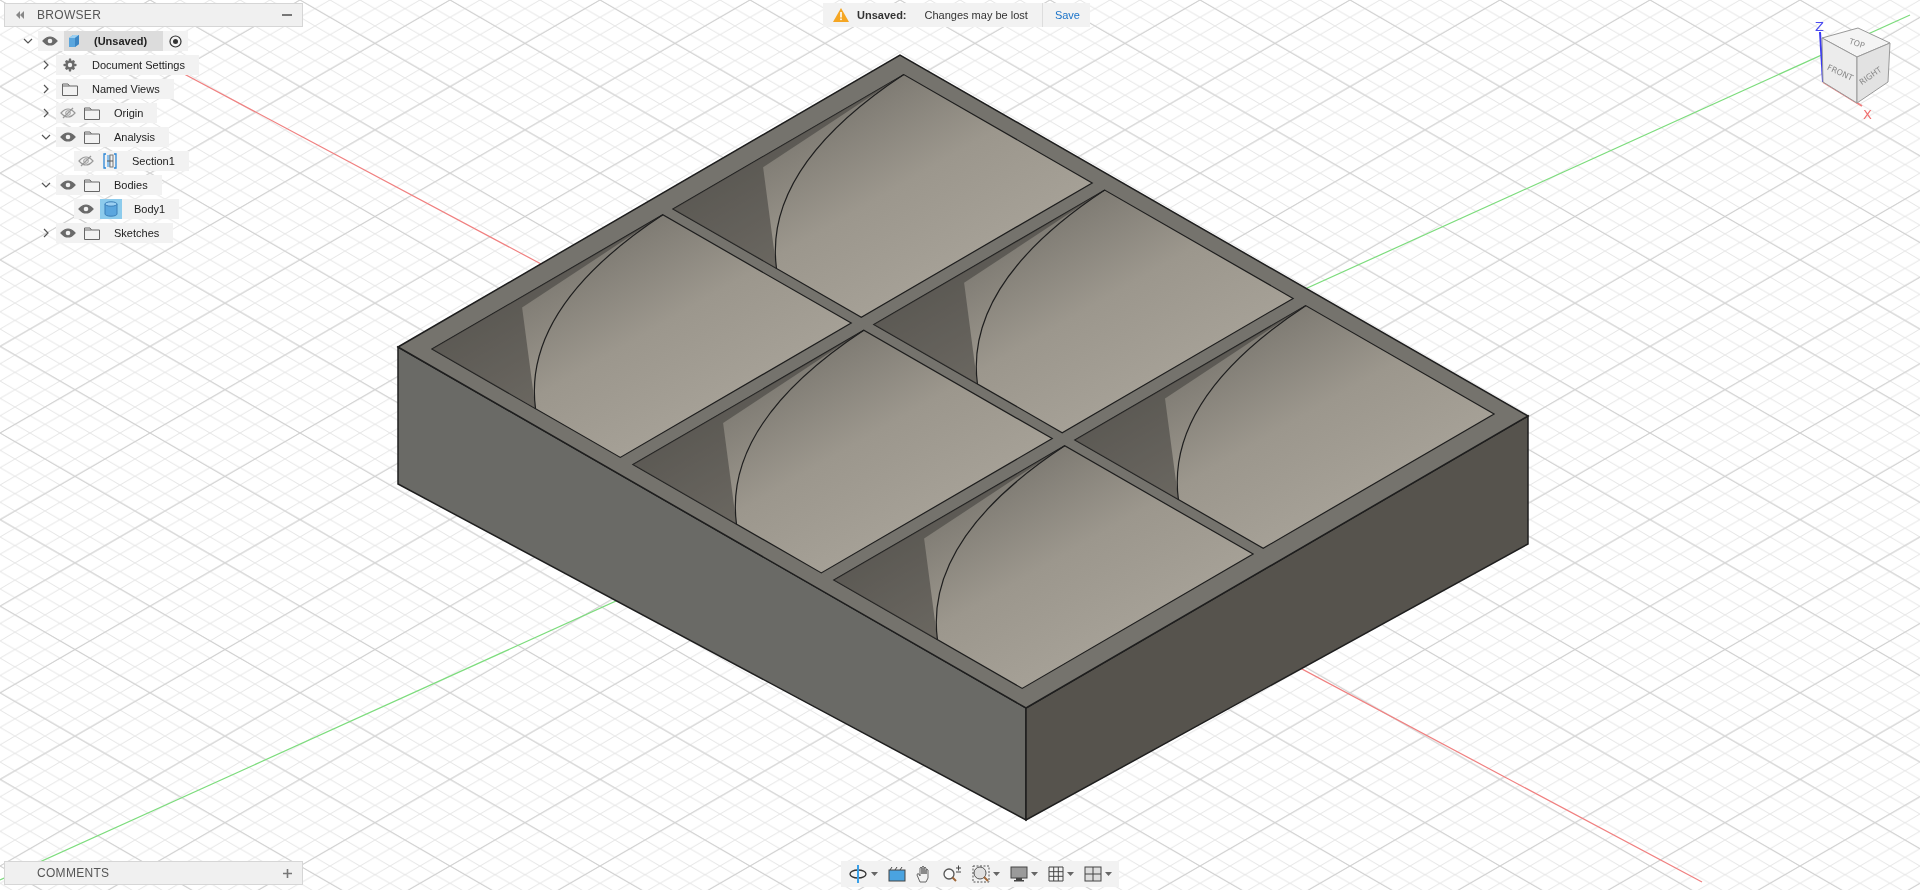 This screenshot has width=1920, height=890. Describe the element at coordinates (978, 15) in the screenshot. I see `notification-message: Changes may be lost` at that location.